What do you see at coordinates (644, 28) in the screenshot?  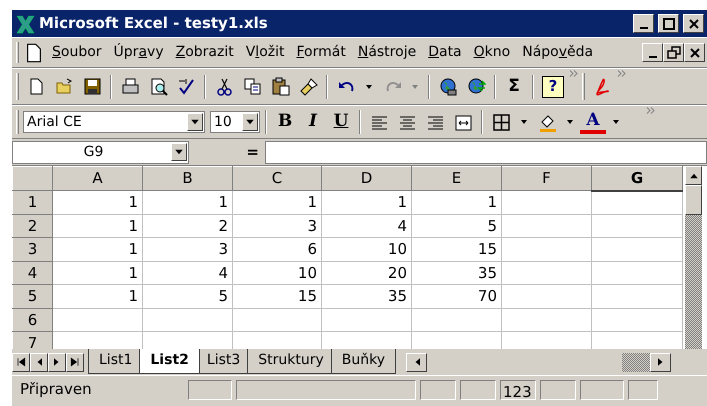 I see `minimize-icon` at bounding box center [644, 28].